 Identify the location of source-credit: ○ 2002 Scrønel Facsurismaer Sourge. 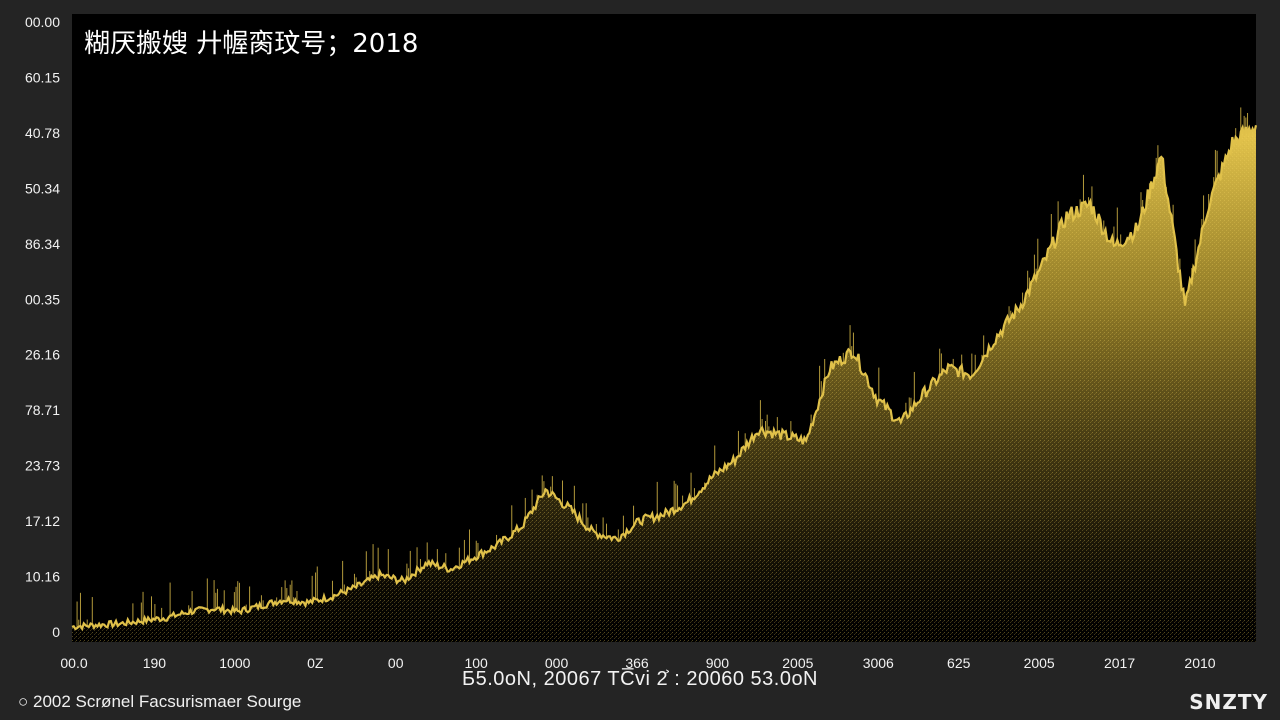
(159, 702).